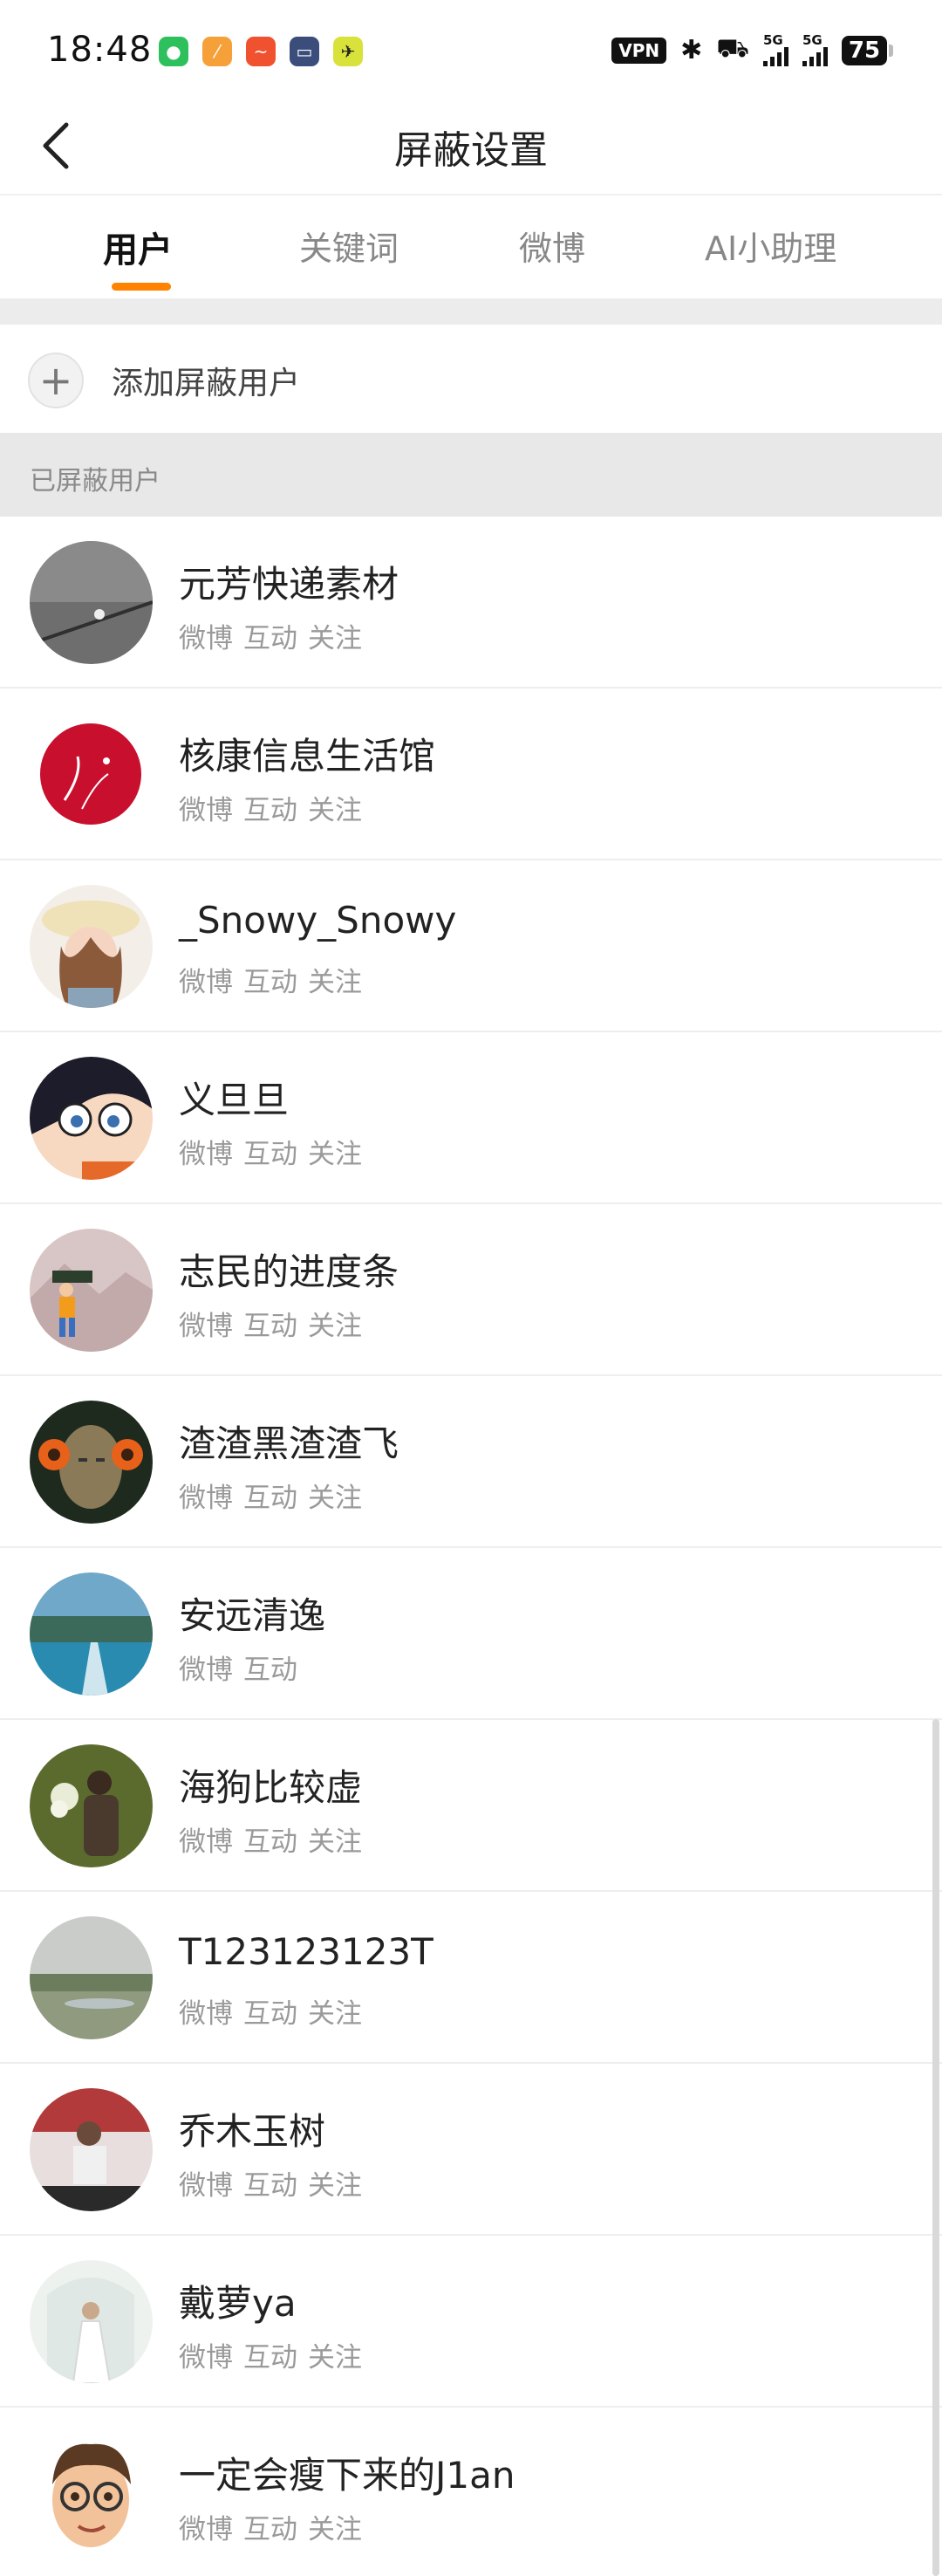  I want to click on list-item: 渣渣黑渣渣飞 微博 互动 关注, so click(471, 1462).